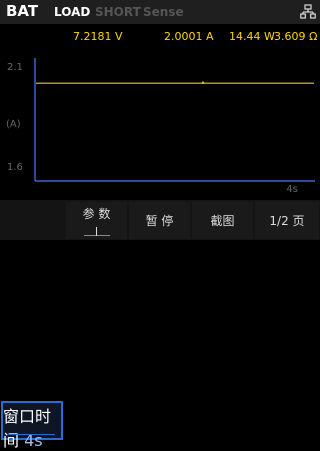 This screenshot has width=320, height=451. What do you see at coordinates (96, 214) in the screenshot?
I see `params-label: 参 数` at bounding box center [96, 214].